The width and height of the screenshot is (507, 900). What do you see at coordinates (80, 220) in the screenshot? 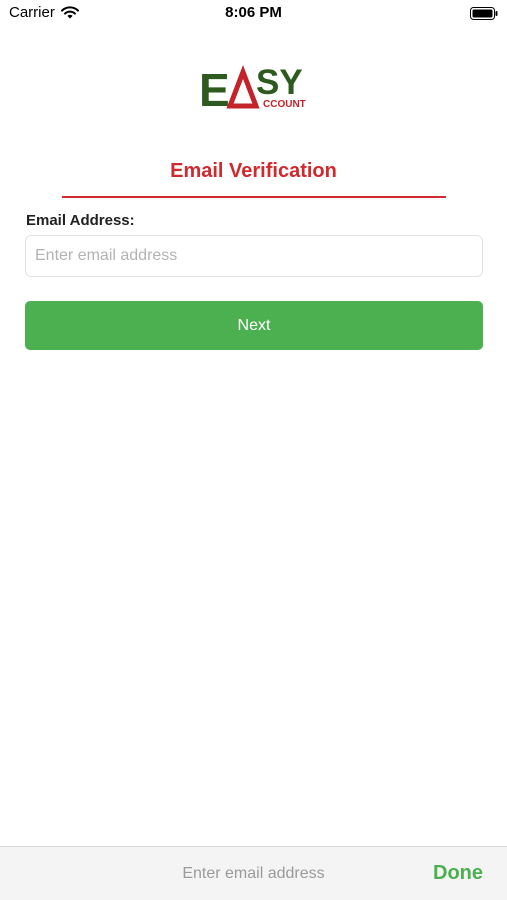
I see `email-label: Email Address:` at bounding box center [80, 220].